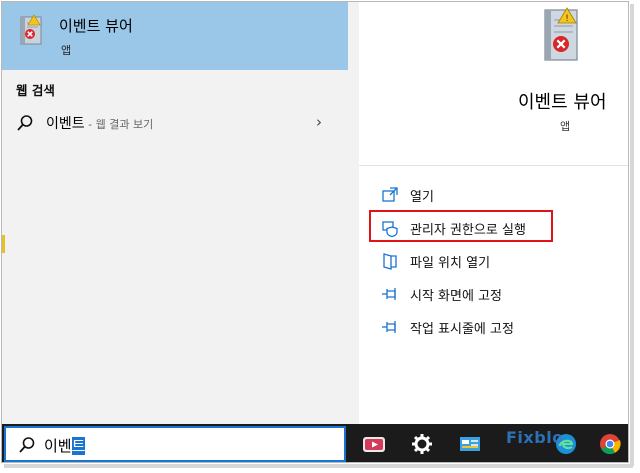 This screenshot has width=640, height=473. Describe the element at coordinates (175, 122) in the screenshot. I see `web-search-result: 이벤트 - 웹 결과 보기 ›` at that location.